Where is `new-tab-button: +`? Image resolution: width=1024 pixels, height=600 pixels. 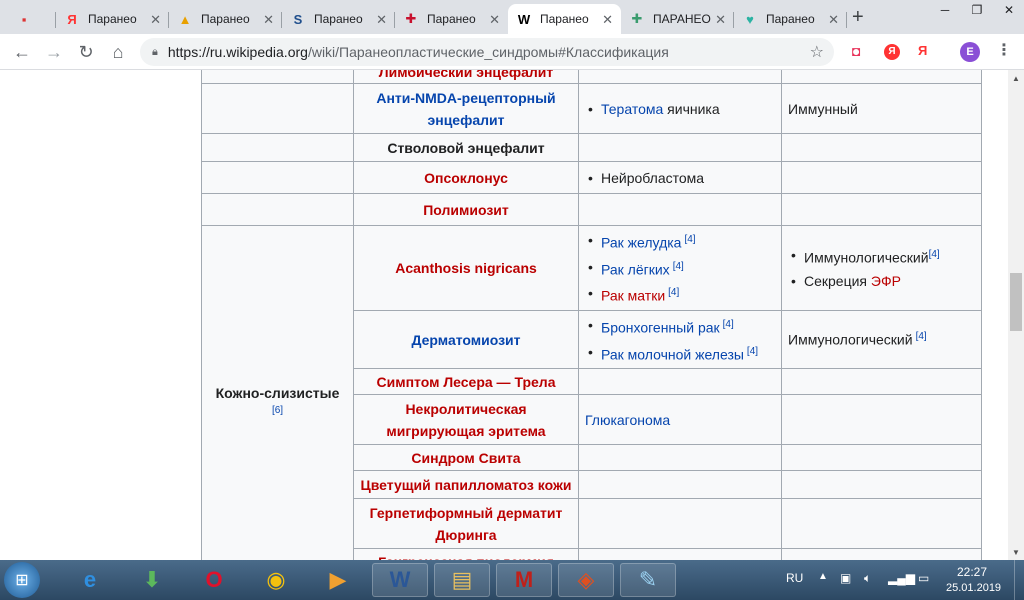
new-tab-button: + is located at coordinates (858, 17).